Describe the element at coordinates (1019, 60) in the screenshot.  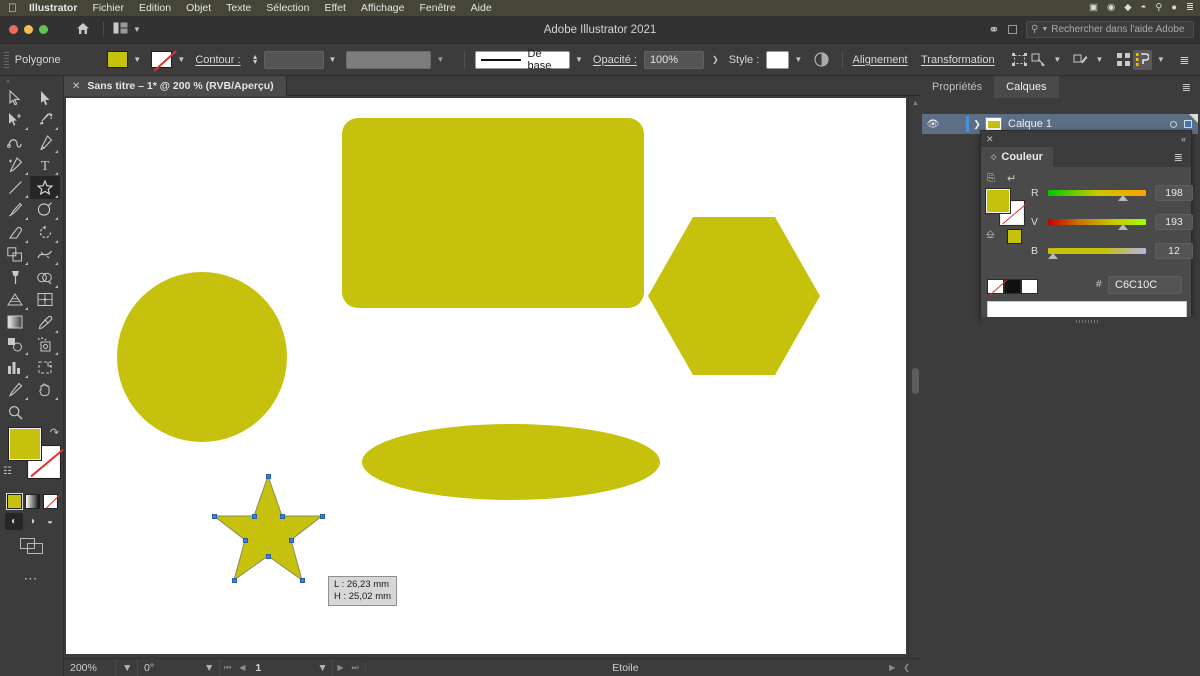
I see `isolate-selection-icon` at that location.